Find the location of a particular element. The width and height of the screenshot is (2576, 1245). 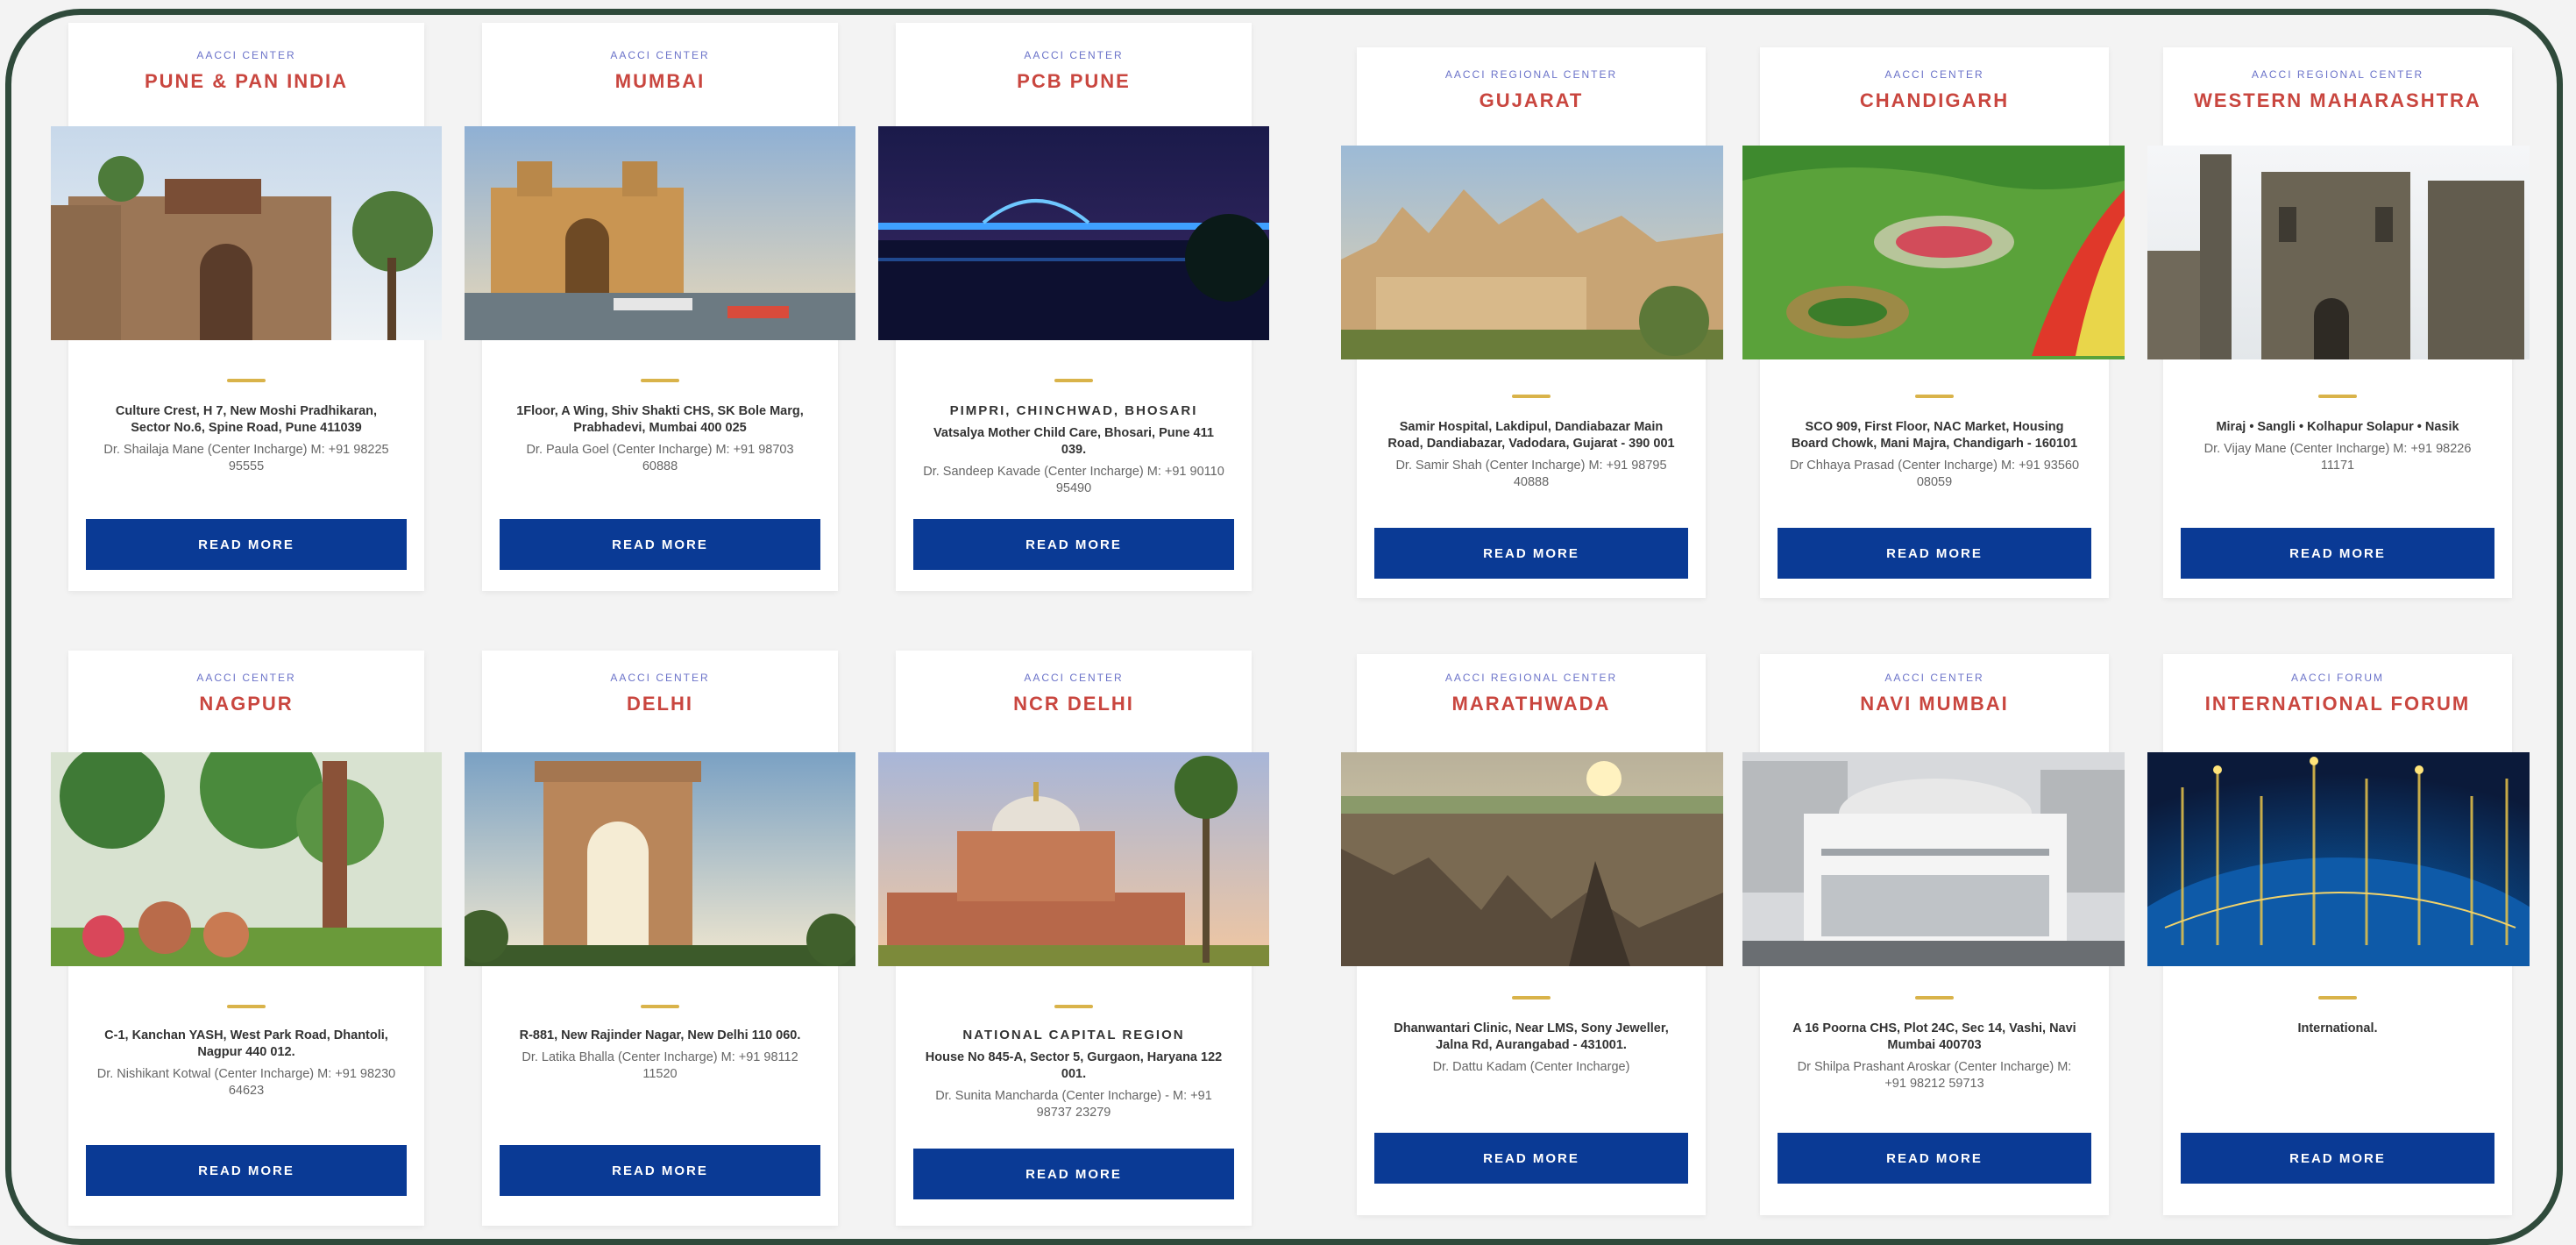

gujarat-temple-photo is located at coordinates (1532, 252).